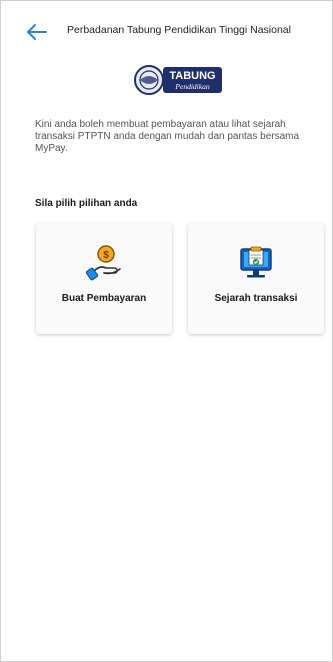 This screenshot has width=333, height=662. I want to click on option-label-payment: Buat Pembayaran, so click(104, 298).